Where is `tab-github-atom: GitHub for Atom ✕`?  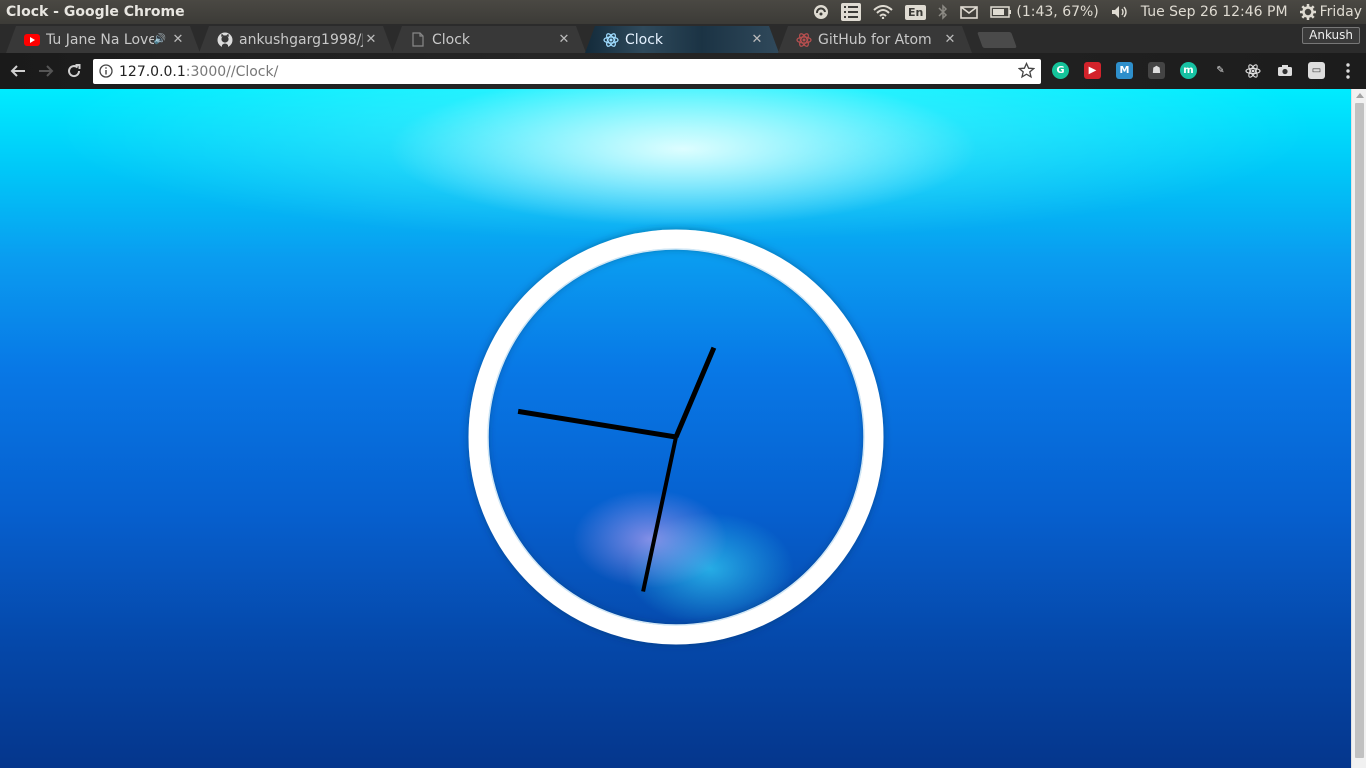 tab-github-atom: GitHub for Atom ✕ is located at coordinates (875, 39).